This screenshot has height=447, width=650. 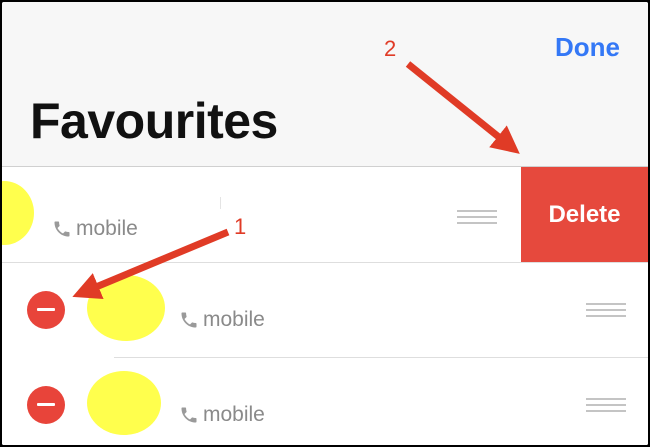 I want to click on annotation-number-1: 1, so click(x=240, y=226).